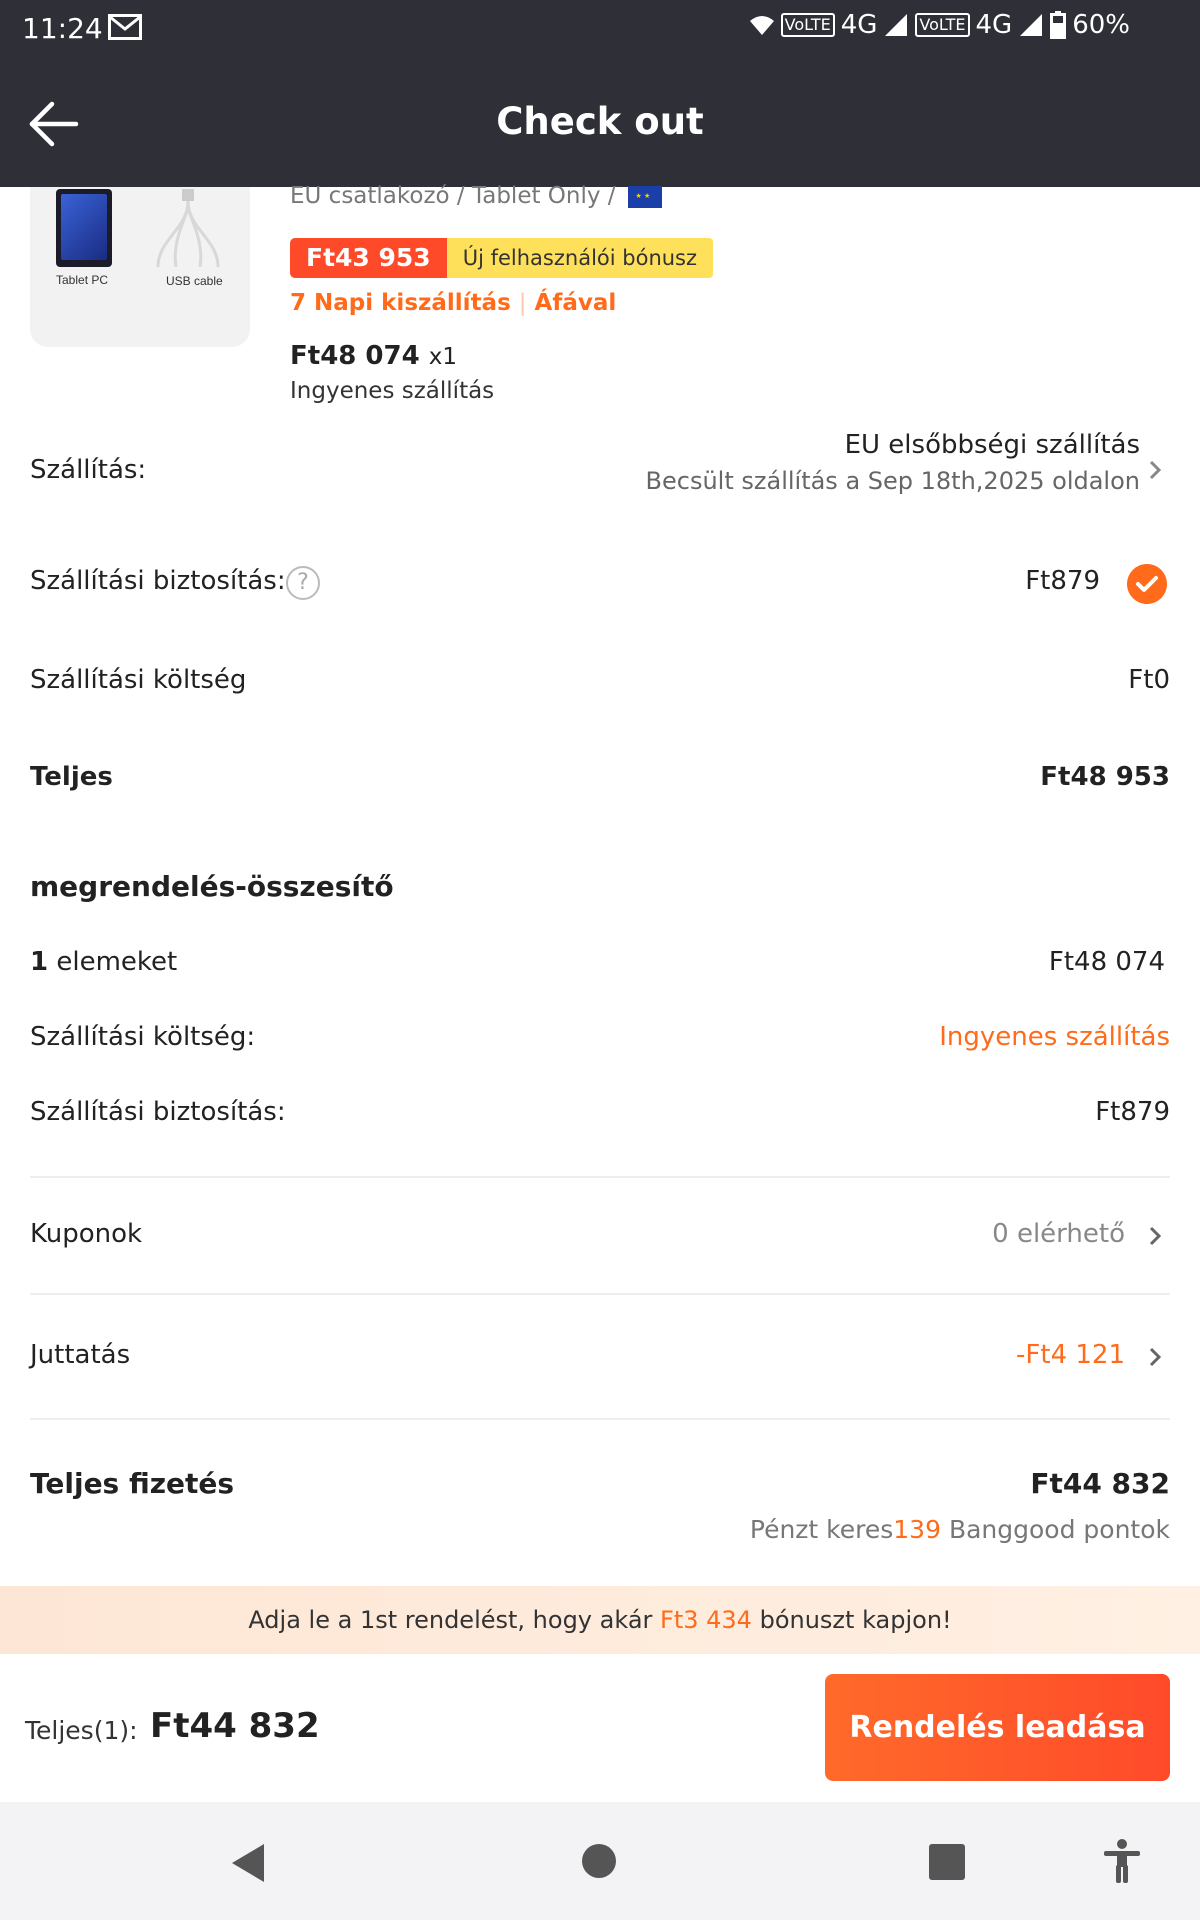 The height and width of the screenshot is (1920, 1200). Describe the element at coordinates (761, 25) in the screenshot. I see `wifi-icon` at that location.